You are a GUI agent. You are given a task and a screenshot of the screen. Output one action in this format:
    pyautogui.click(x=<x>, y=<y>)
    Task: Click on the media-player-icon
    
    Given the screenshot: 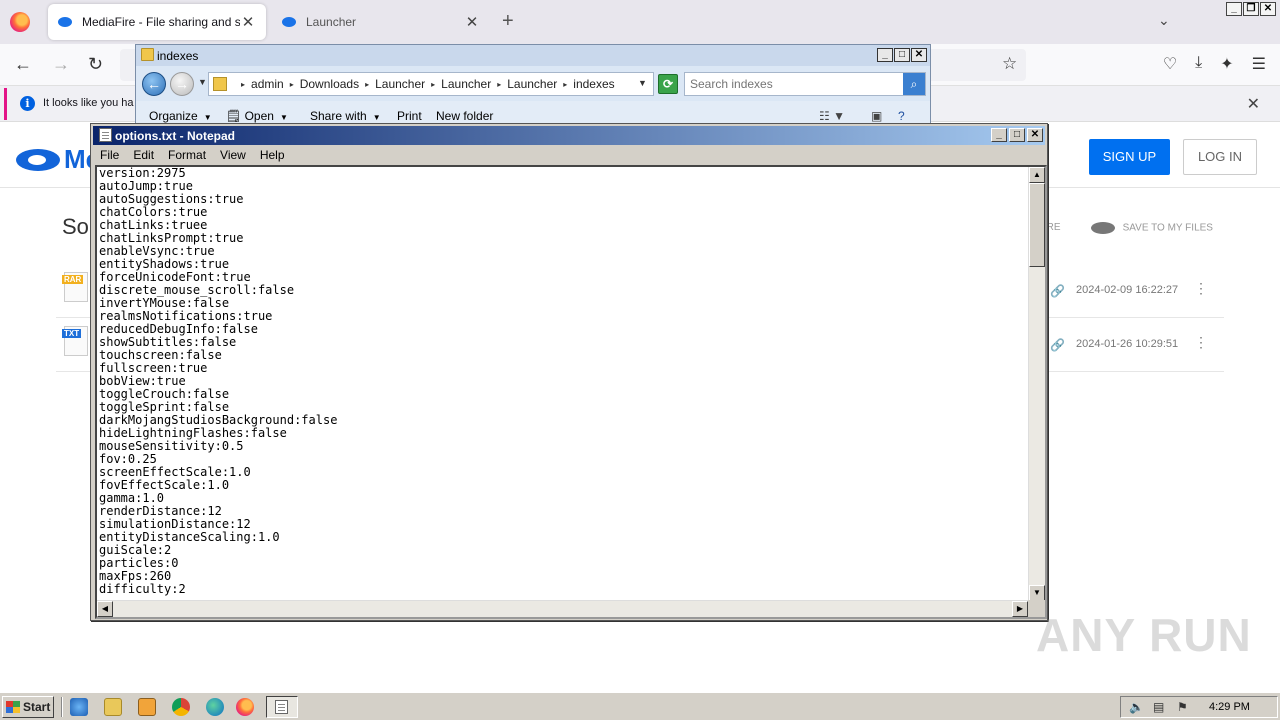 What is the action you would take?
    pyautogui.click(x=147, y=707)
    